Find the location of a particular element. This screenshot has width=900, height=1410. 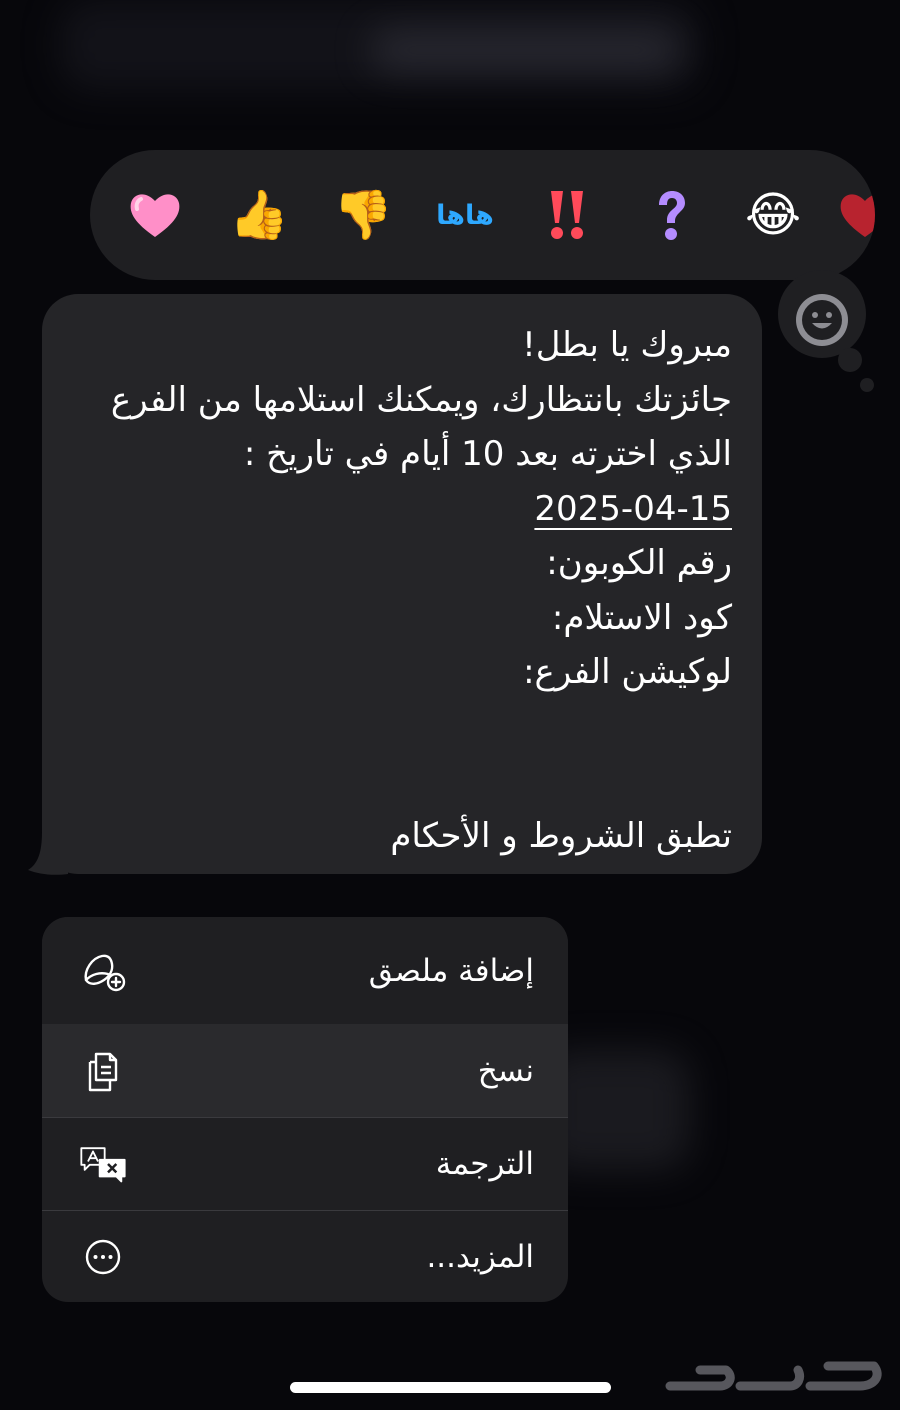

haha-label: هاها is located at coordinates (465, 215).